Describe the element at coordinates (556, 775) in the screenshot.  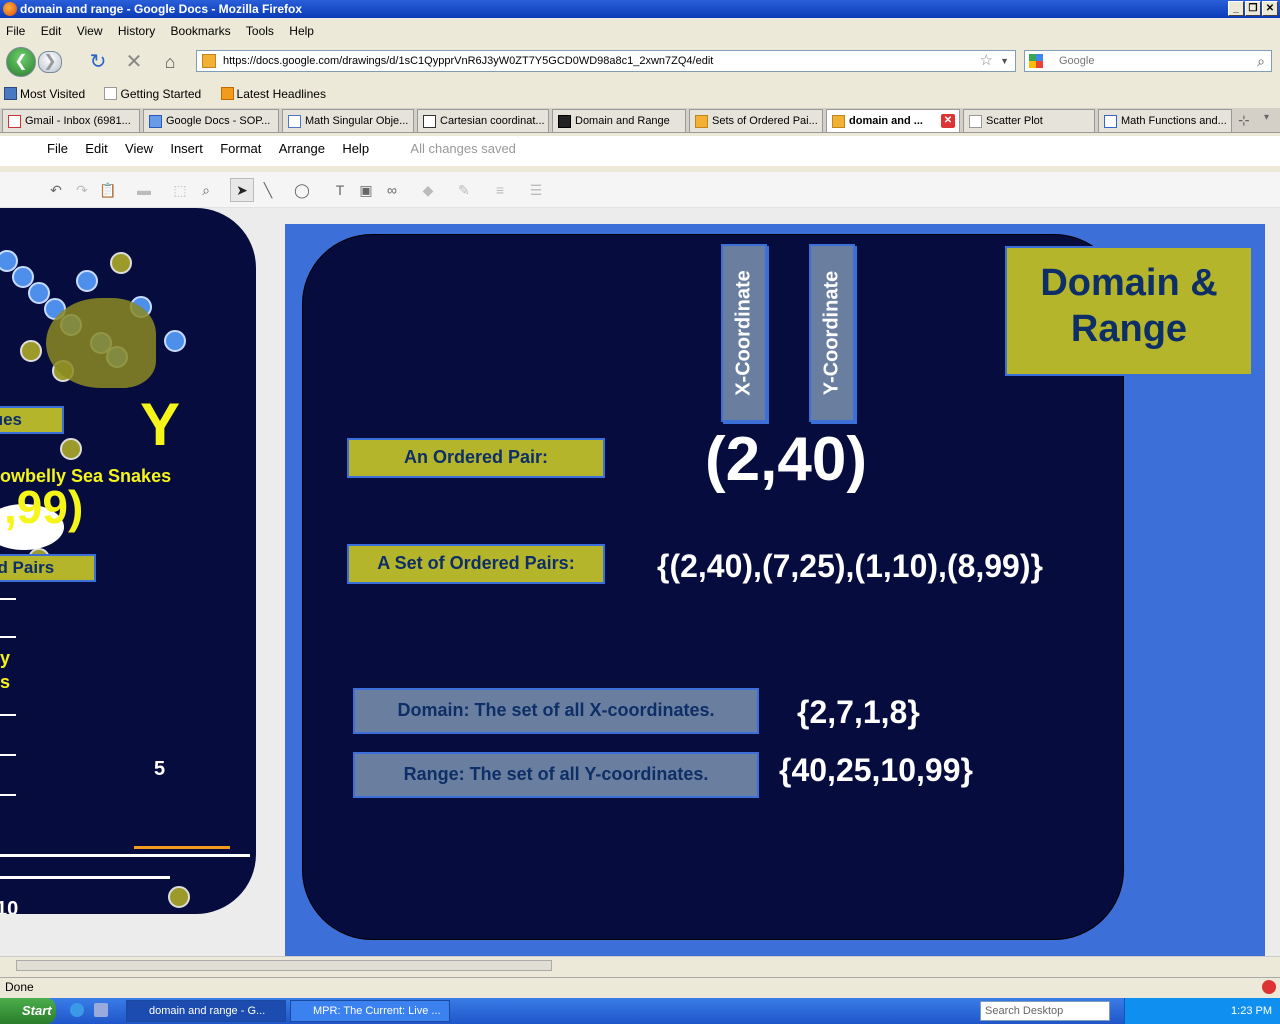
I see `range-label: Range: The set of all Y-coordinates.` at that location.